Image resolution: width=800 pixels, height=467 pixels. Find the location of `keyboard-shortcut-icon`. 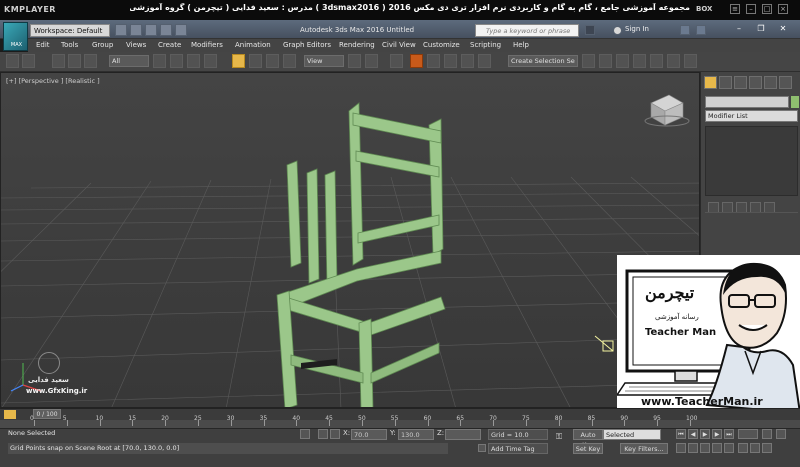

keyboard-shortcut-icon is located at coordinates (396, 61).